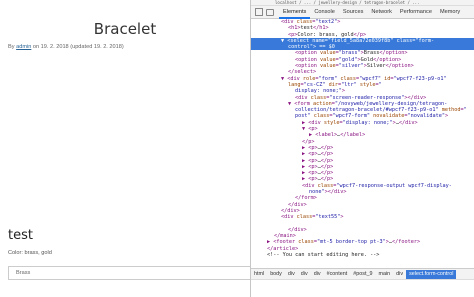  What do you see at coordinates (23, 47) in the screenshot?
I see `author-link: admin` at bounding box center [23, 47].